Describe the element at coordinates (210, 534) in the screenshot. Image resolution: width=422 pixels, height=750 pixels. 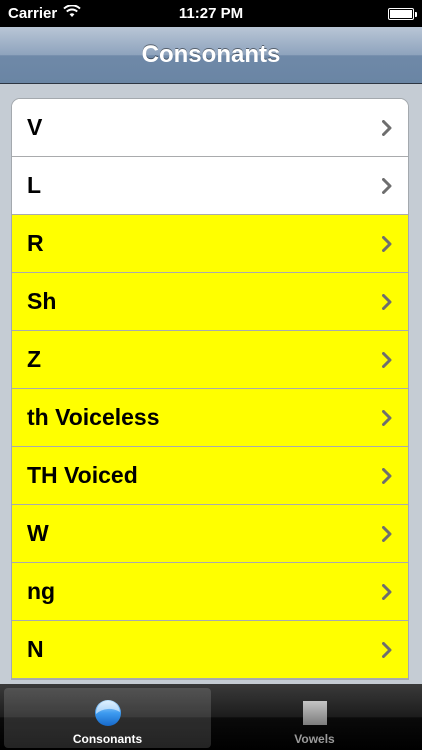
I see `table-row: W` at that location.